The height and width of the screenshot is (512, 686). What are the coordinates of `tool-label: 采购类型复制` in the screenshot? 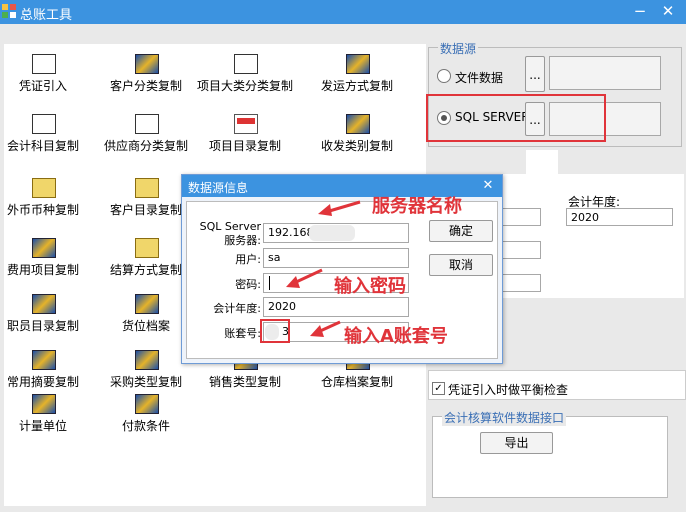 It's located at (145, 382).